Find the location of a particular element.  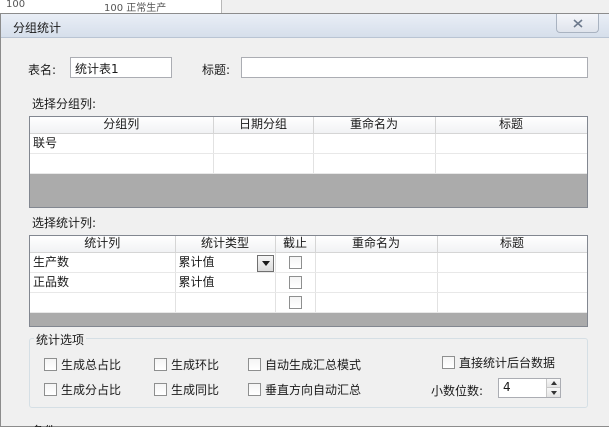

bg-cell: 100 正常生产 is located at coordinates (135, 8).